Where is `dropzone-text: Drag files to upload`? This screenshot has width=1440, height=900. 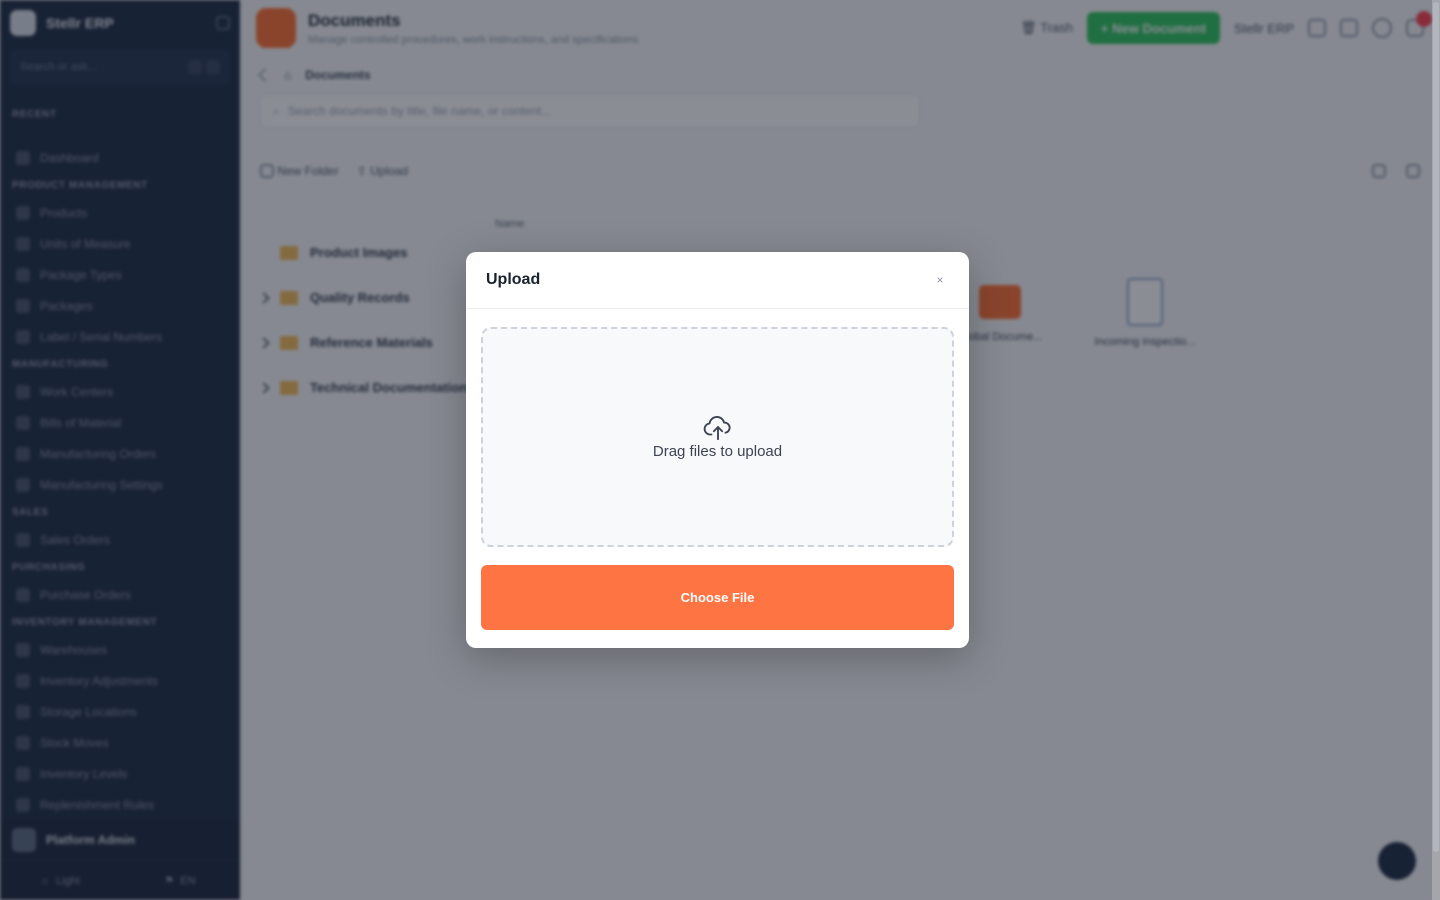 dropzone-text: Drag files to upload is located at coordinates (717, 451).